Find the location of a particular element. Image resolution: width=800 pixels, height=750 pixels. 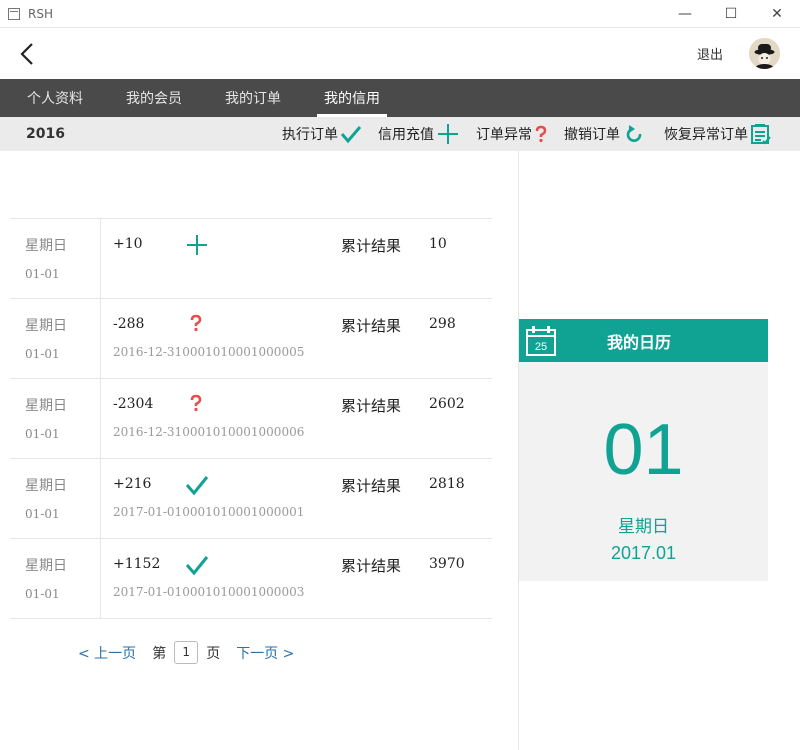

amount-value: +216 is located at coordinates (132, 484).